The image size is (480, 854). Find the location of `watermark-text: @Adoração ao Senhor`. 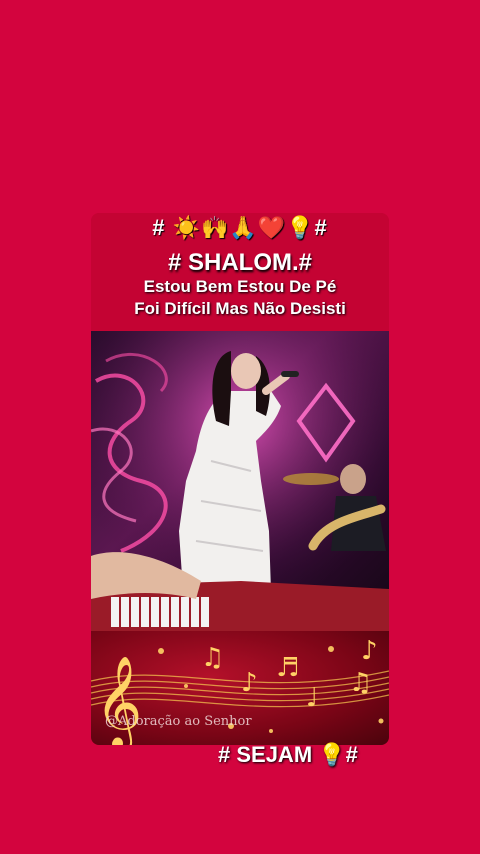

watermark-text: @Adoração ao Senhor is located at coordinates (178, 721).